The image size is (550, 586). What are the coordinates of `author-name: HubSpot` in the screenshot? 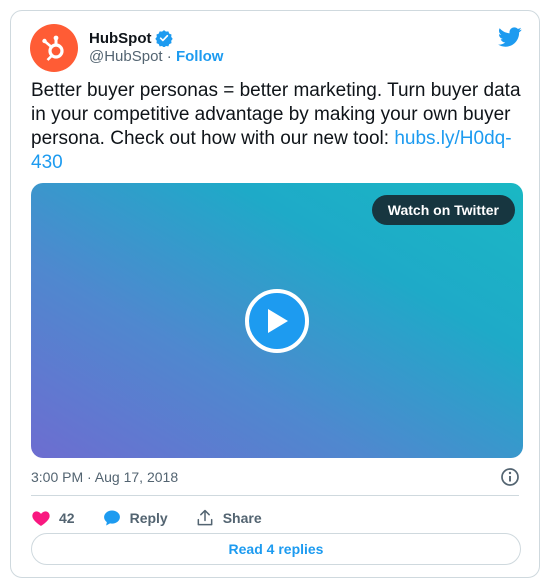 It's located at (131, 38).